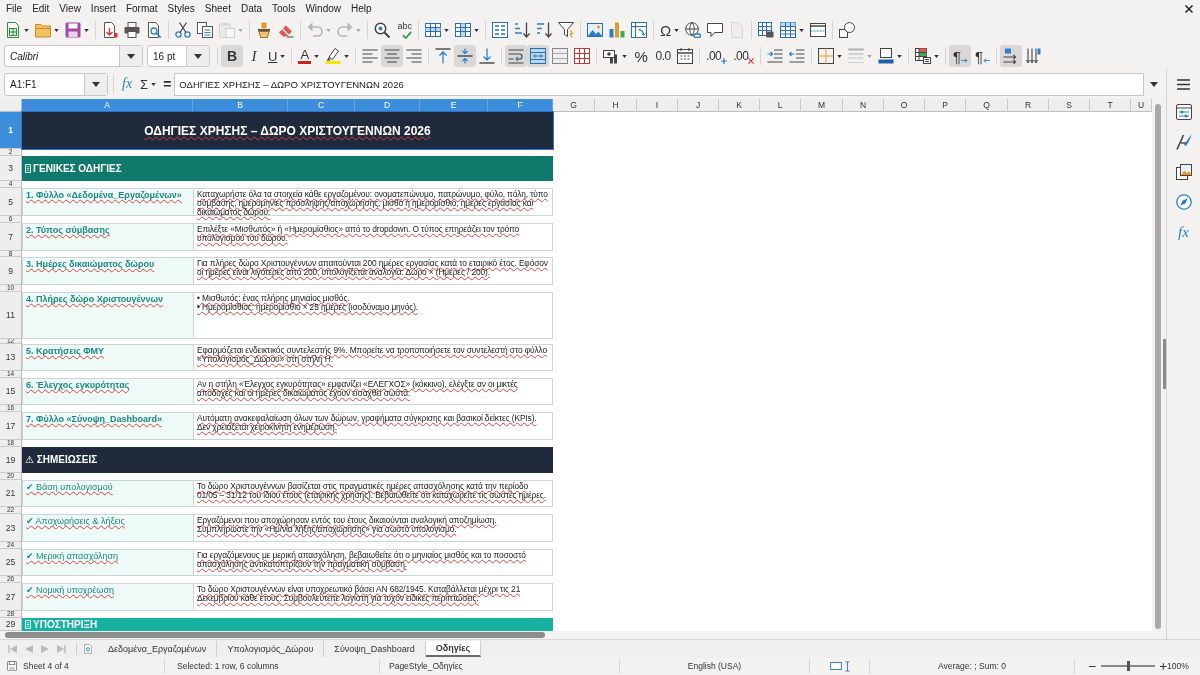 This screenshot has width=1200, height=675. Describe the element at coordinates (1163, 666) in the screenshot. I see `zoom-in-icon` at that location.